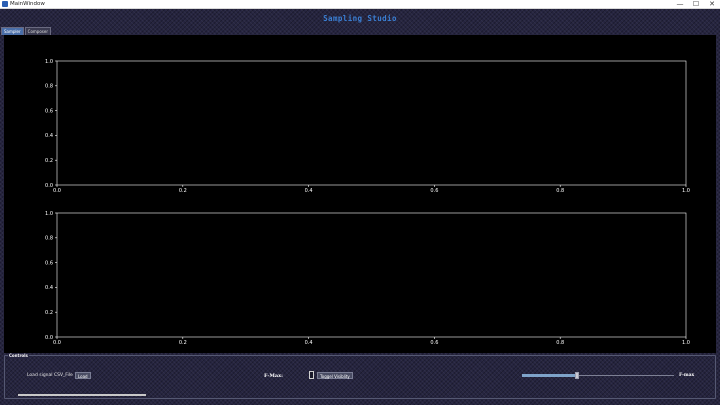  Describe the element at coordinates (18, 356) in the screenshot. I see `controls-title: Controls` at that location.